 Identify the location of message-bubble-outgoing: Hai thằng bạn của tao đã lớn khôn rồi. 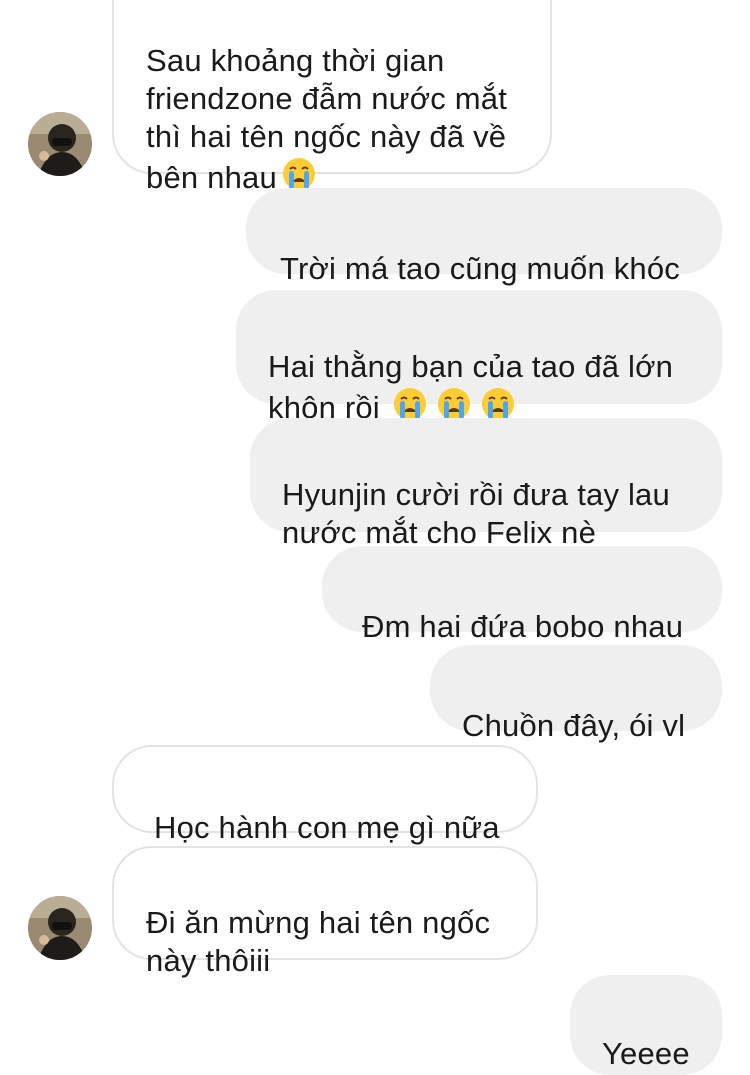
(479, 357).